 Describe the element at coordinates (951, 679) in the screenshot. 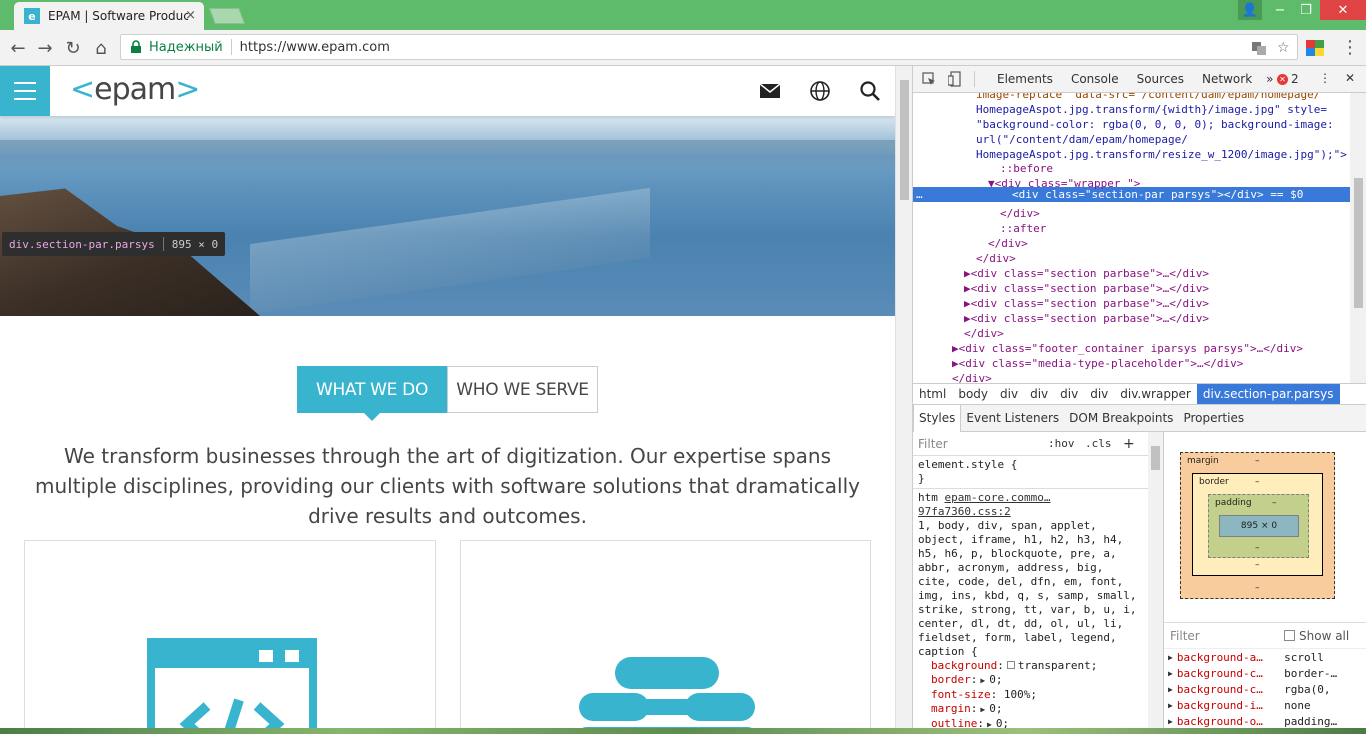

I see `css-prop-name: border` at that location.